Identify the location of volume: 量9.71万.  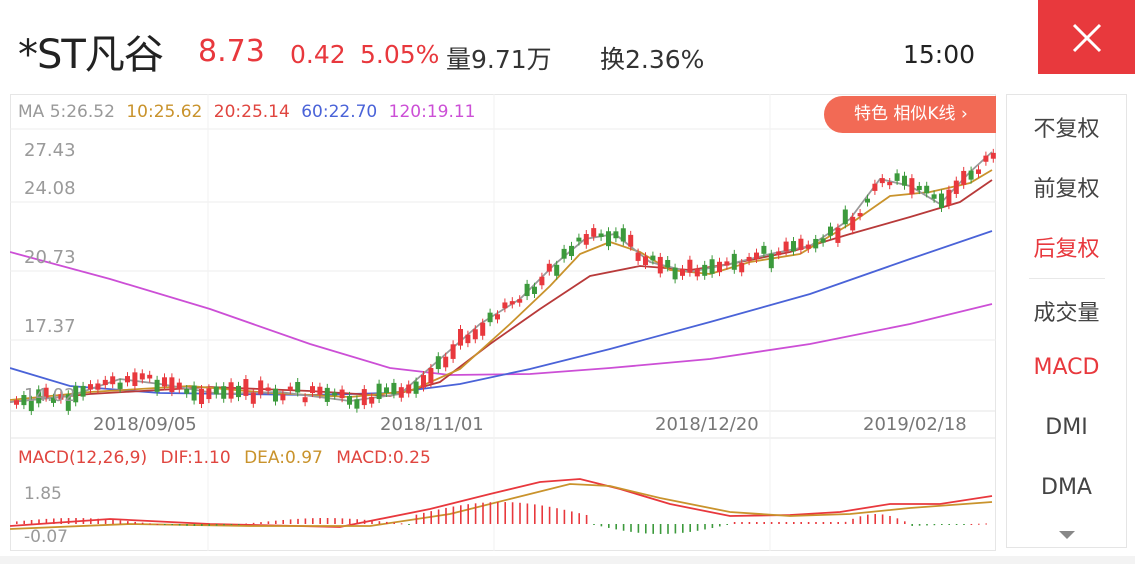
(499, 59).